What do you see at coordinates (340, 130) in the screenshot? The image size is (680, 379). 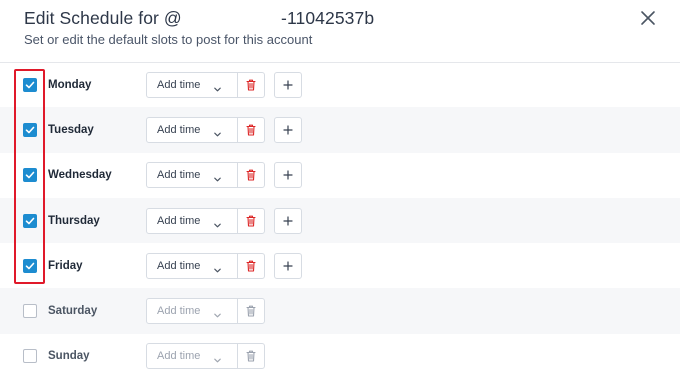 I see `schedule-row-tuesday: Tuesday Add time` at bounding box center [340, 130].